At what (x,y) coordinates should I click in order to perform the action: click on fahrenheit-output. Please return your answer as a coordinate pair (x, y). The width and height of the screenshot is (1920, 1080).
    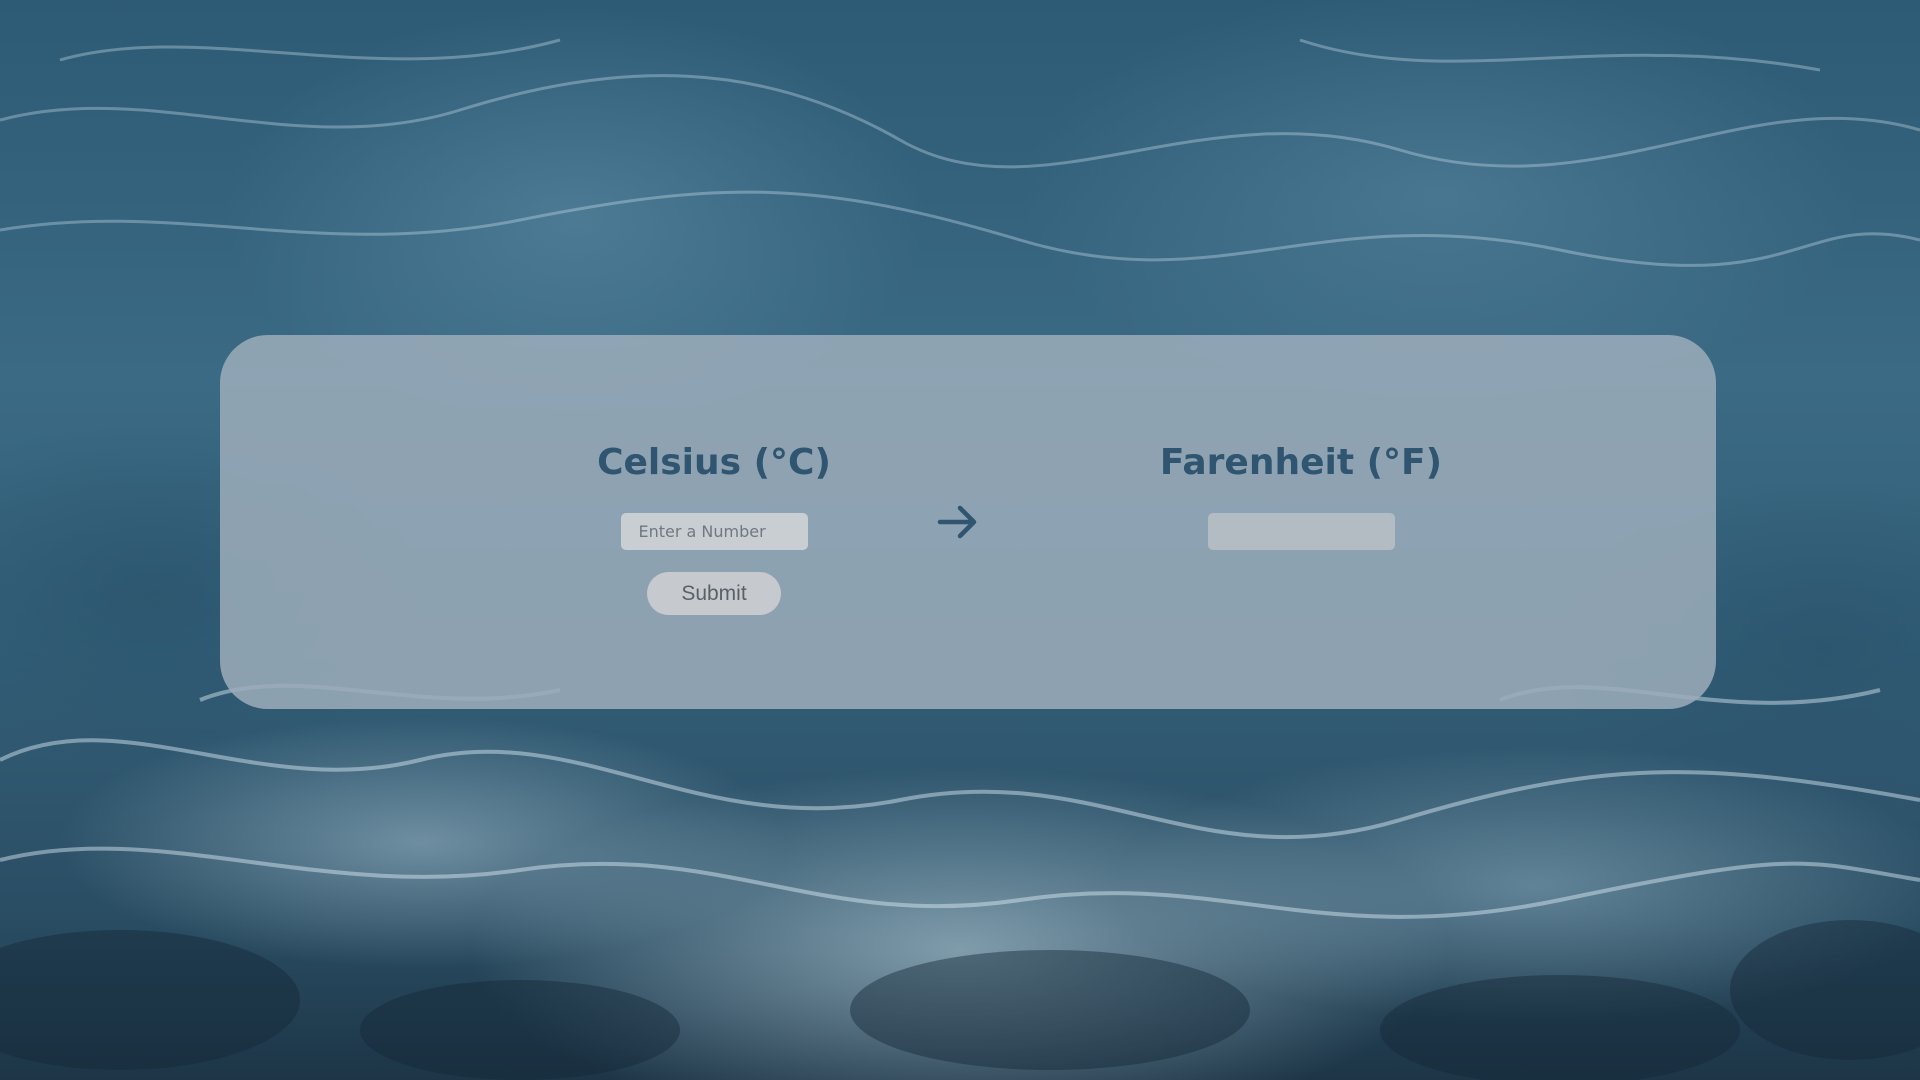
    Looking at the image, I should click on (1301, 531).